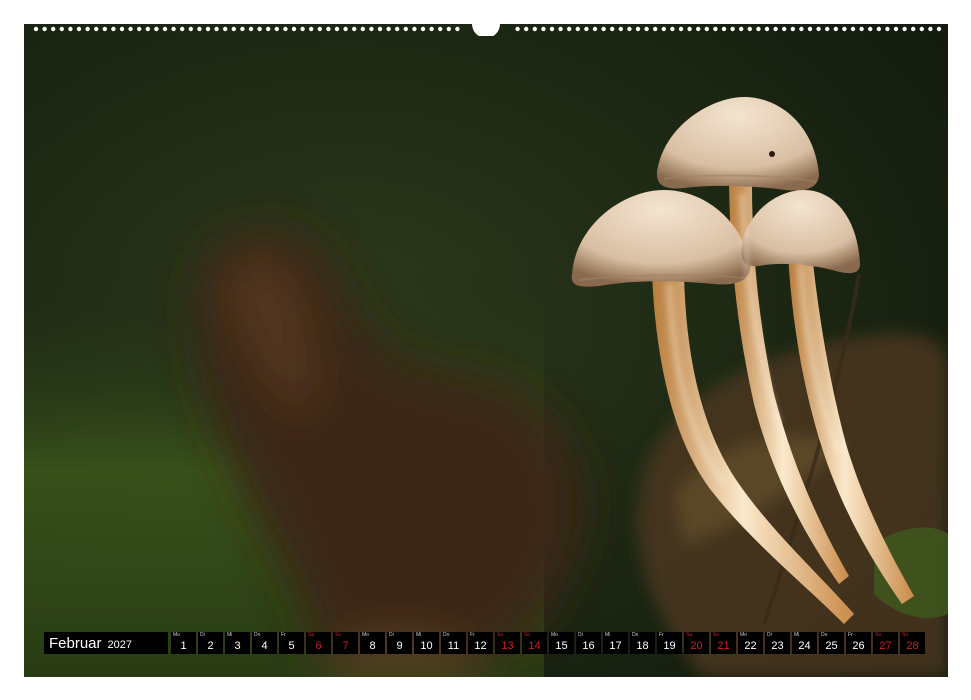 The image size is (971, 700). Describe the element at coordinates (291, 643) in the screenshot. I see `day-cell: Fr 5` at that location.